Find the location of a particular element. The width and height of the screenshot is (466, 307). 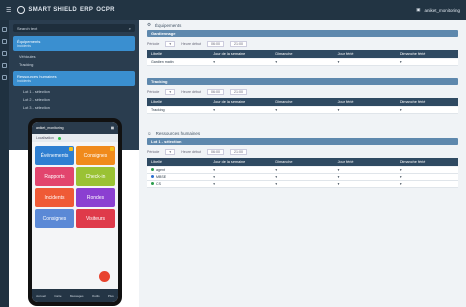

phone-nav: Accueil Carte Messages Outils Plus is located at coordinates (75, 295).